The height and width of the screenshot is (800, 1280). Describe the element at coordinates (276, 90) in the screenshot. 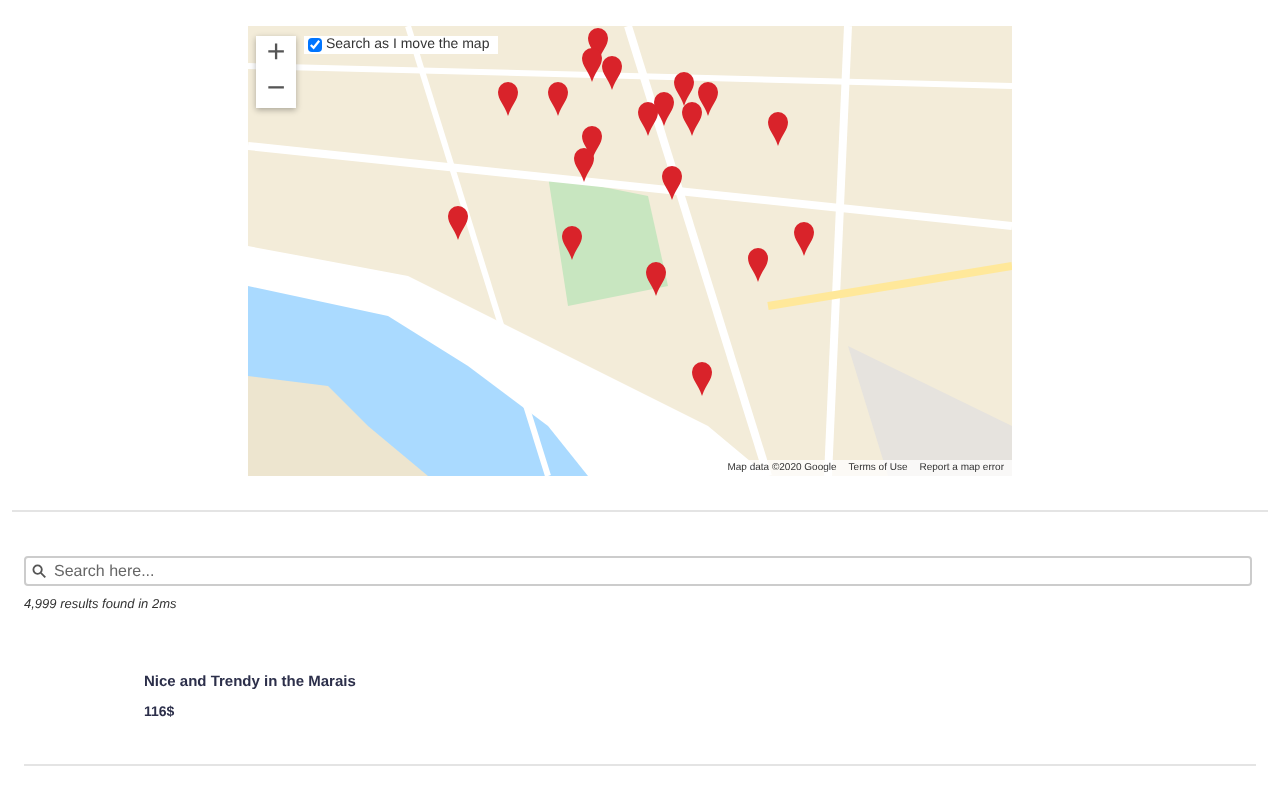

I see `zoom-out-button: −` at that location.